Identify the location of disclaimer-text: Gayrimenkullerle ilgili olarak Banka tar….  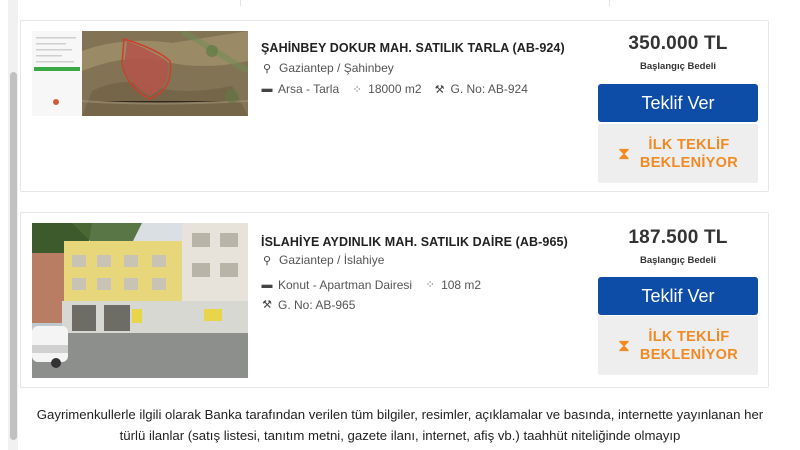
(400, 425).